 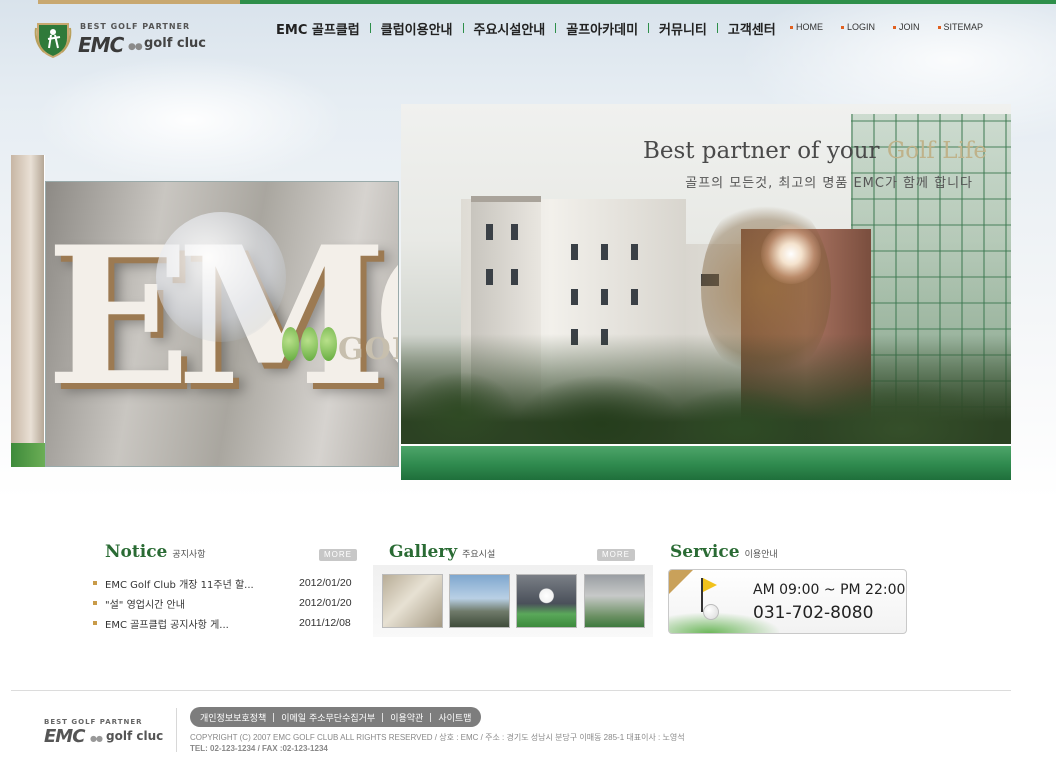 I want to click on nav-item-customer-center: 고객센터, so click(x=752, y=28).